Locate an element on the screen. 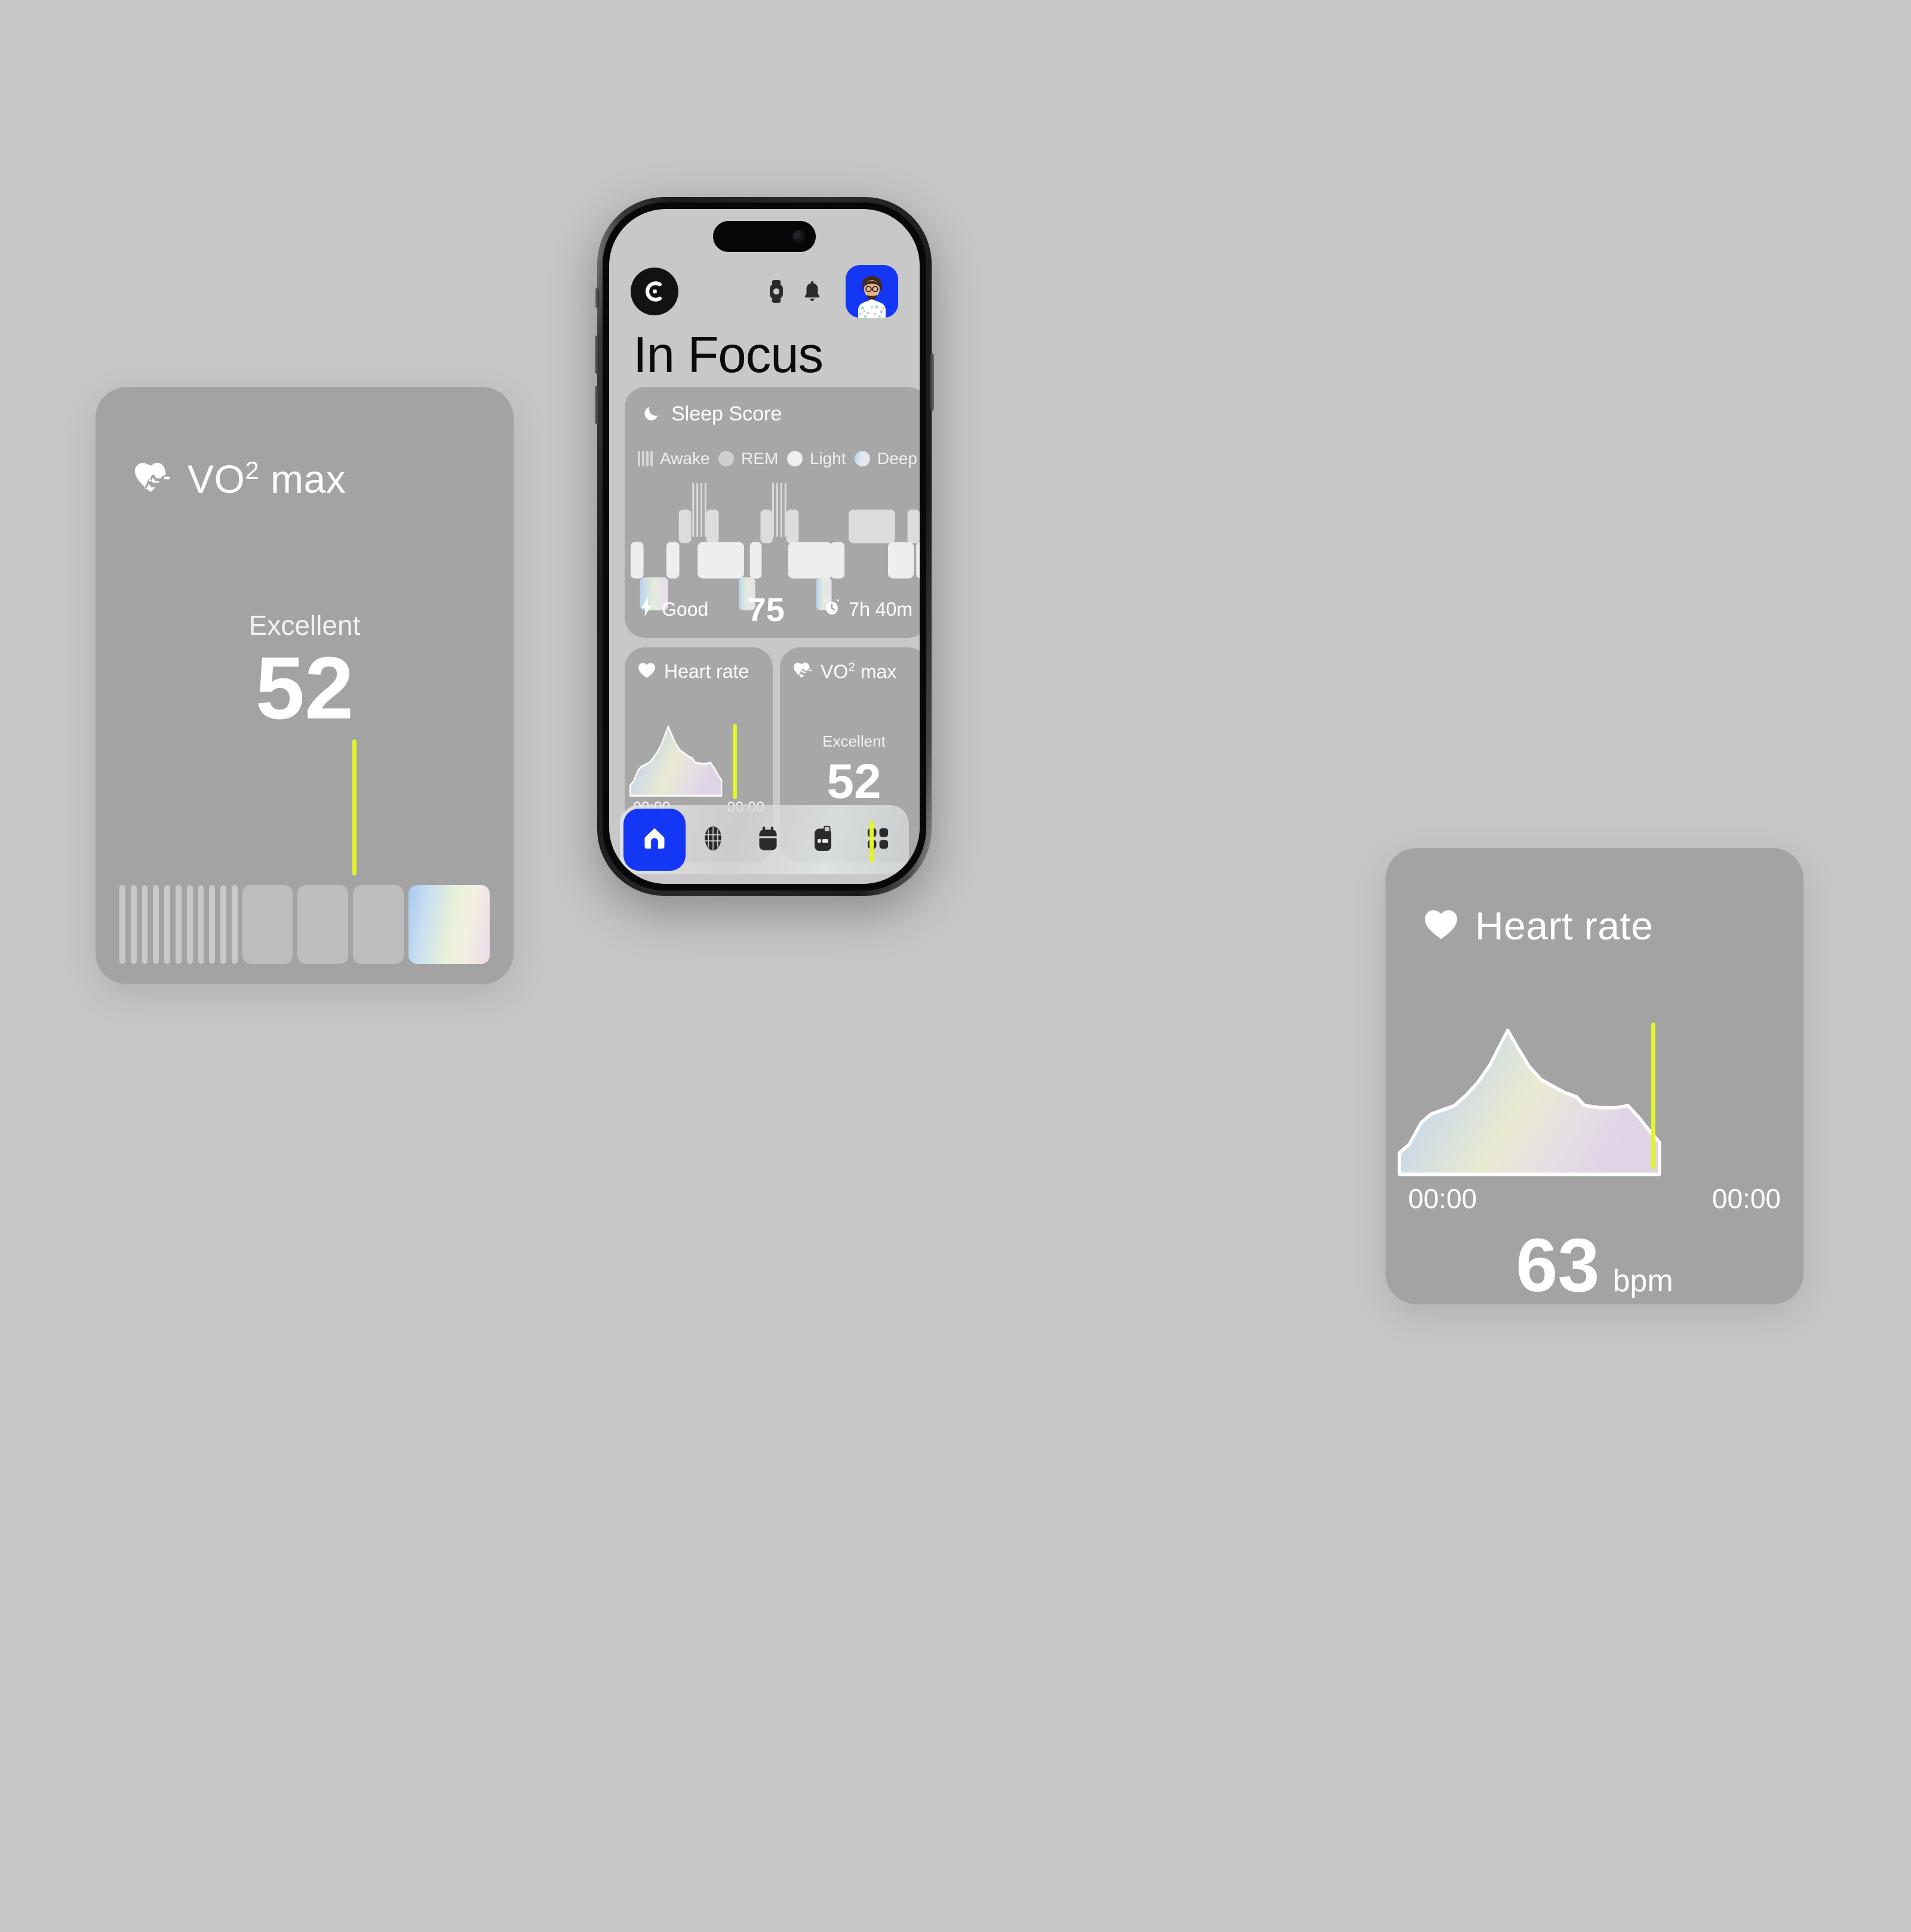 The width and height of the screenshot is (1911, 1932). heart-rate-widget-title: Heart rate is located at coordinates (1564, 926).